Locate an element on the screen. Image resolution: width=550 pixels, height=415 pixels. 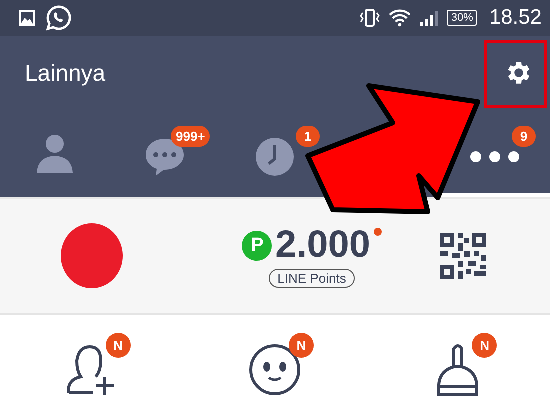
qr-code-icon is located at coordinates (463, 256).